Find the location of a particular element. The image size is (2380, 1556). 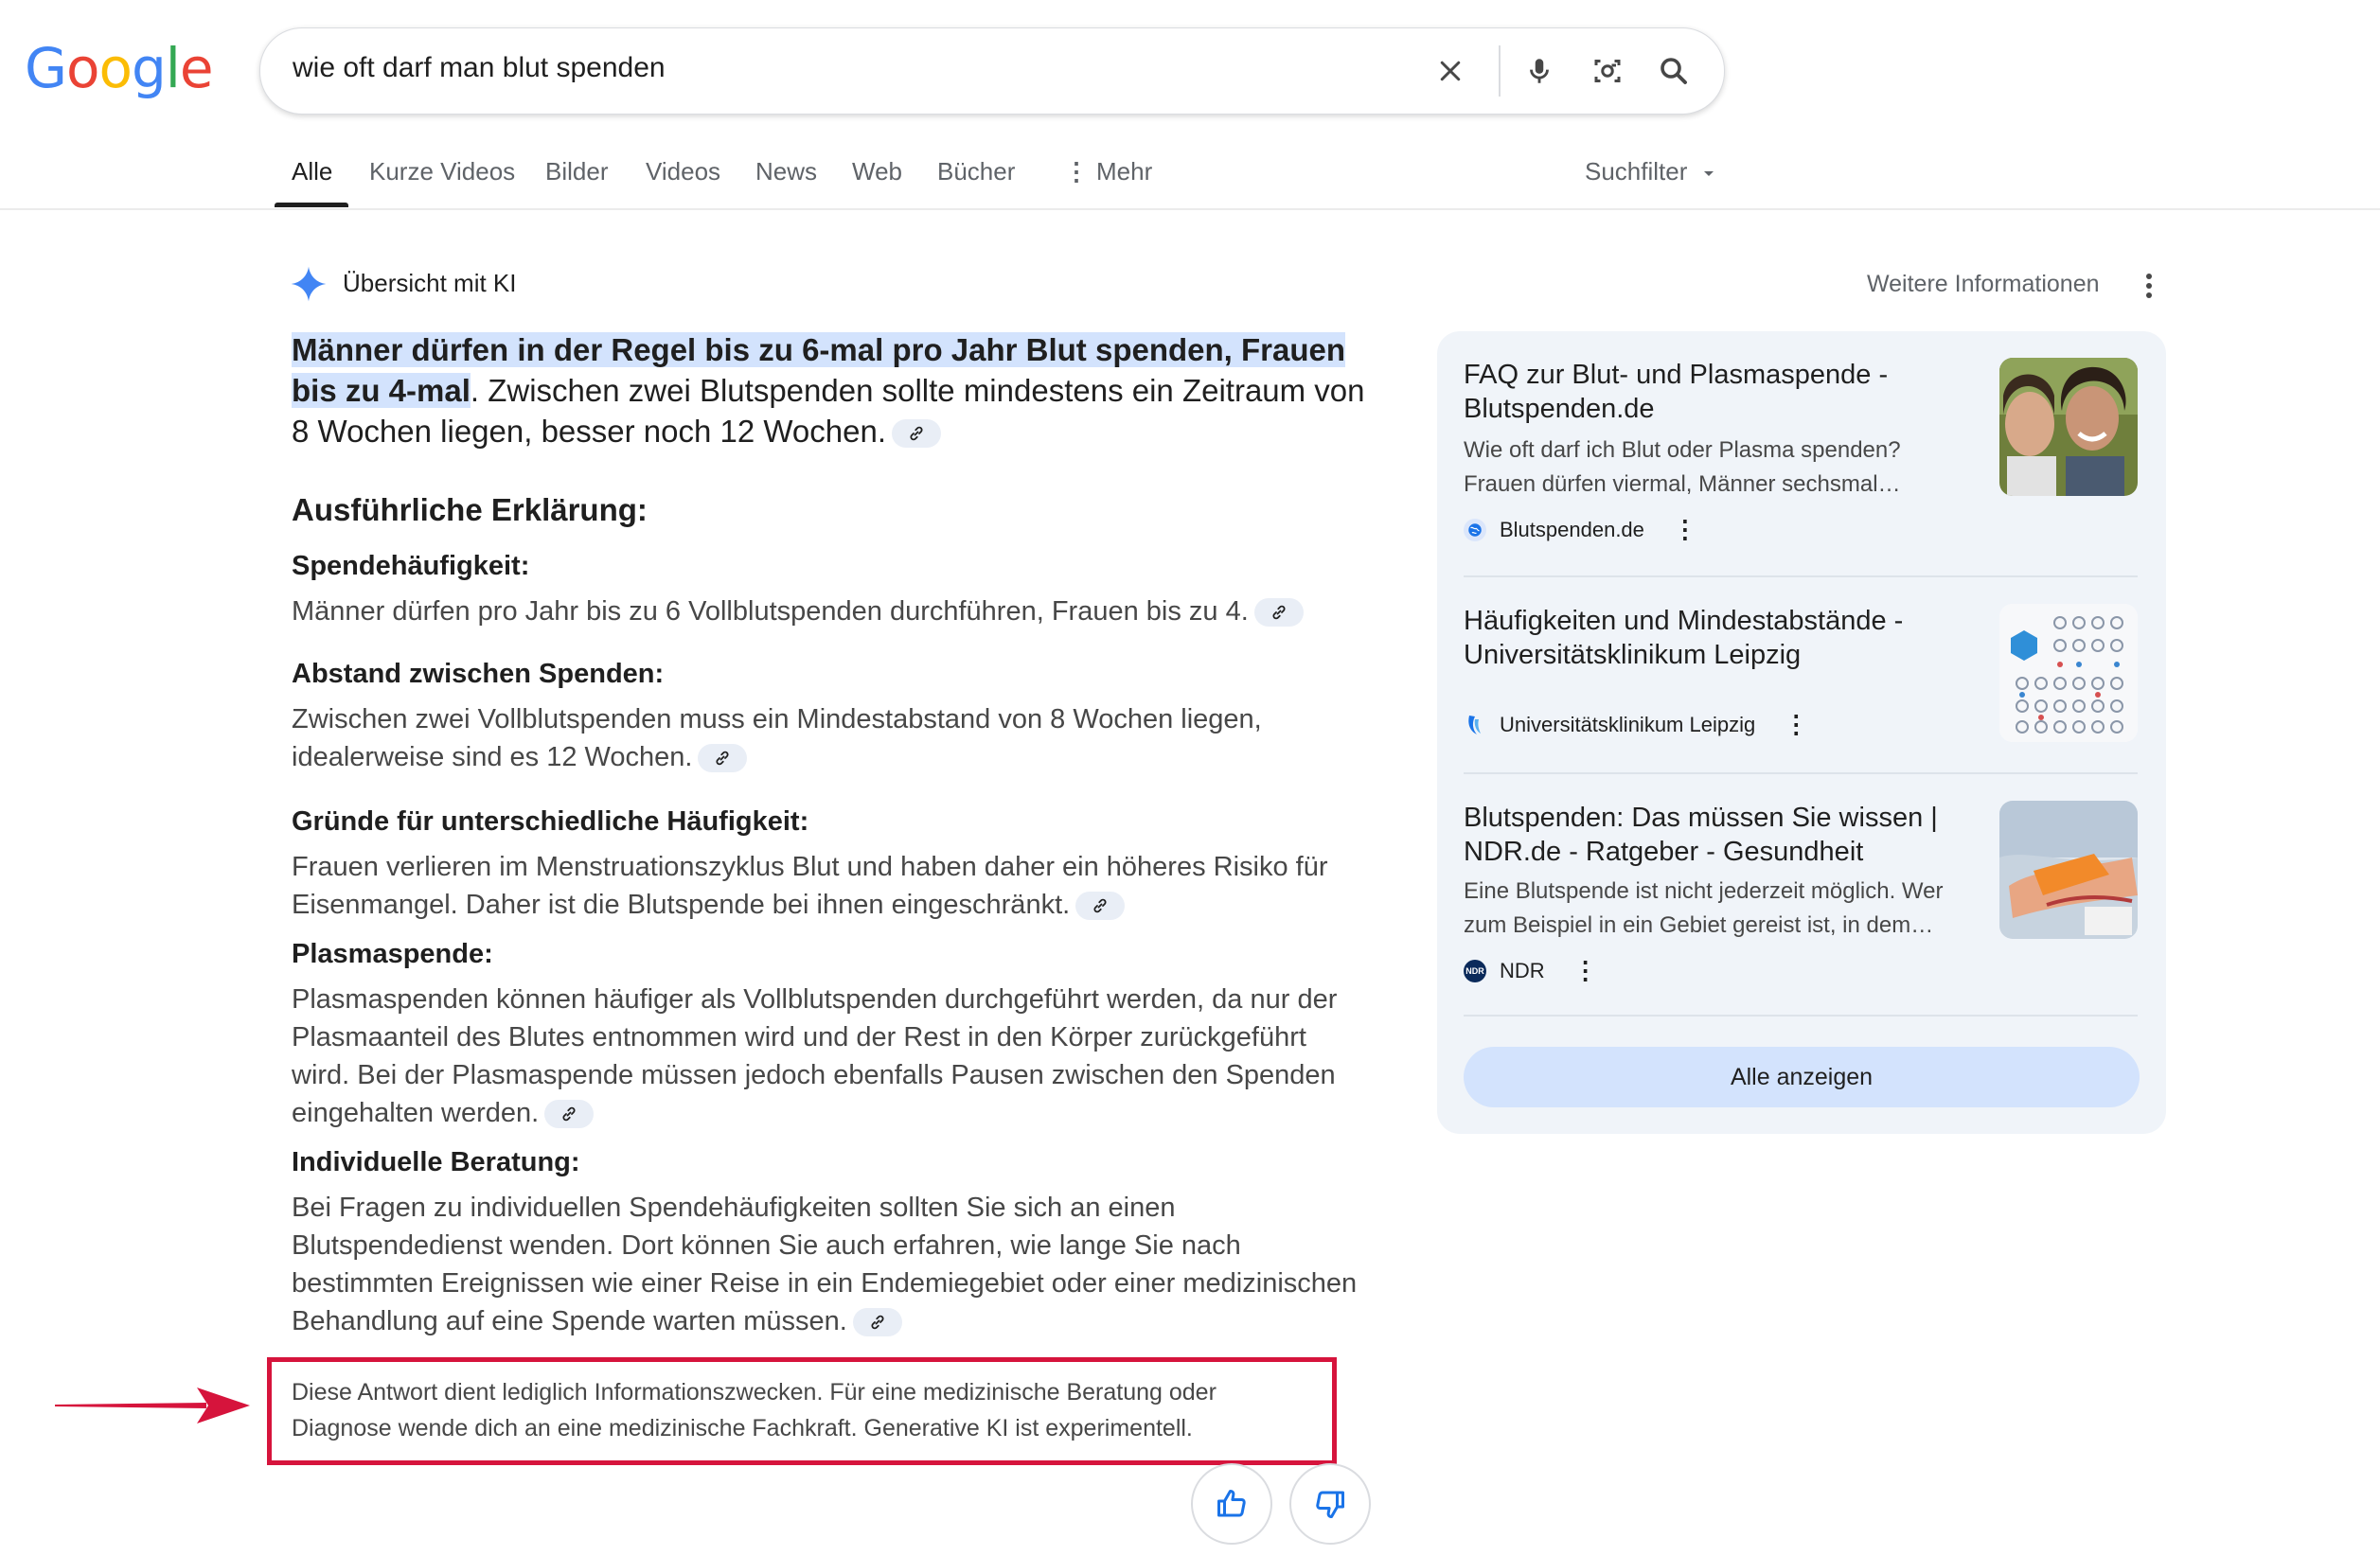

logo-letter: e is located at coordinates (196, 68).